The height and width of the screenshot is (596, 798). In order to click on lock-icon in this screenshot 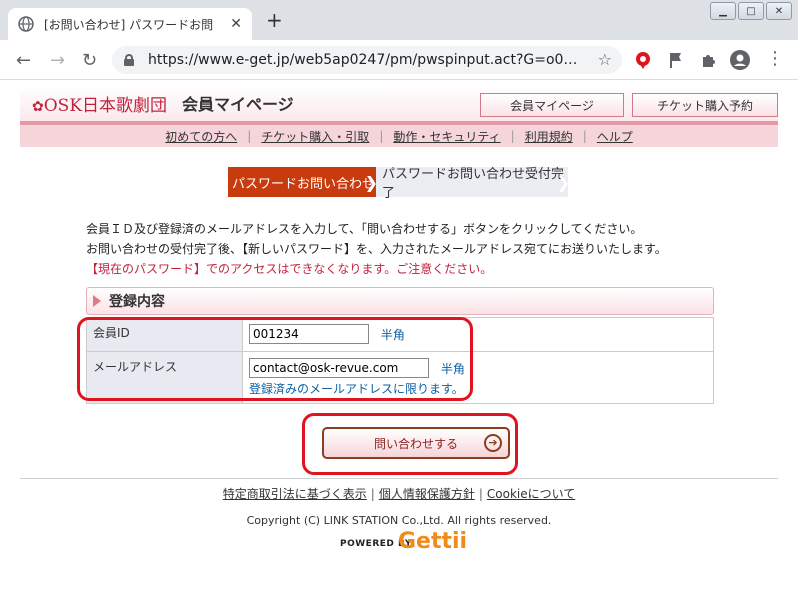, I will do `click(129, 60)`.